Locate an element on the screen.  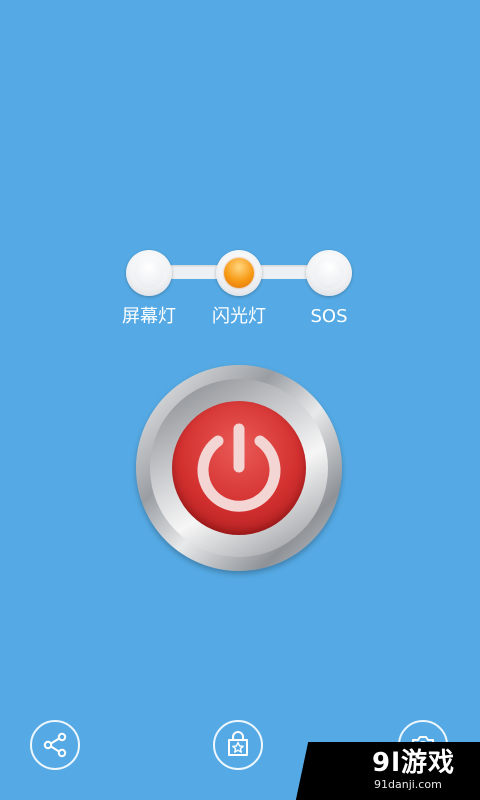
watermark-logo: 9l游戏 91danji.com is located at coordinates (426, 770).